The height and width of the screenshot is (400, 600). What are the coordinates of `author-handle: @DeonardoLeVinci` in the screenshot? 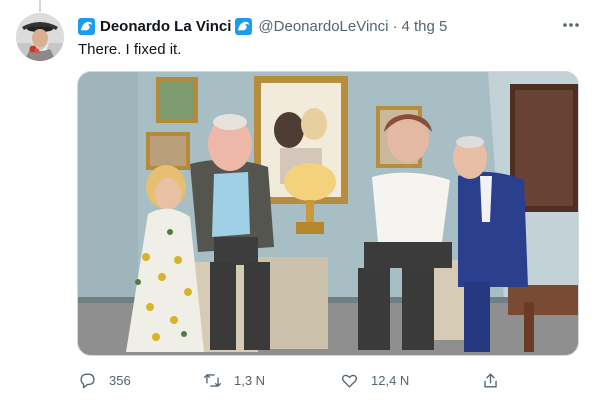 It's located at (323, 26).